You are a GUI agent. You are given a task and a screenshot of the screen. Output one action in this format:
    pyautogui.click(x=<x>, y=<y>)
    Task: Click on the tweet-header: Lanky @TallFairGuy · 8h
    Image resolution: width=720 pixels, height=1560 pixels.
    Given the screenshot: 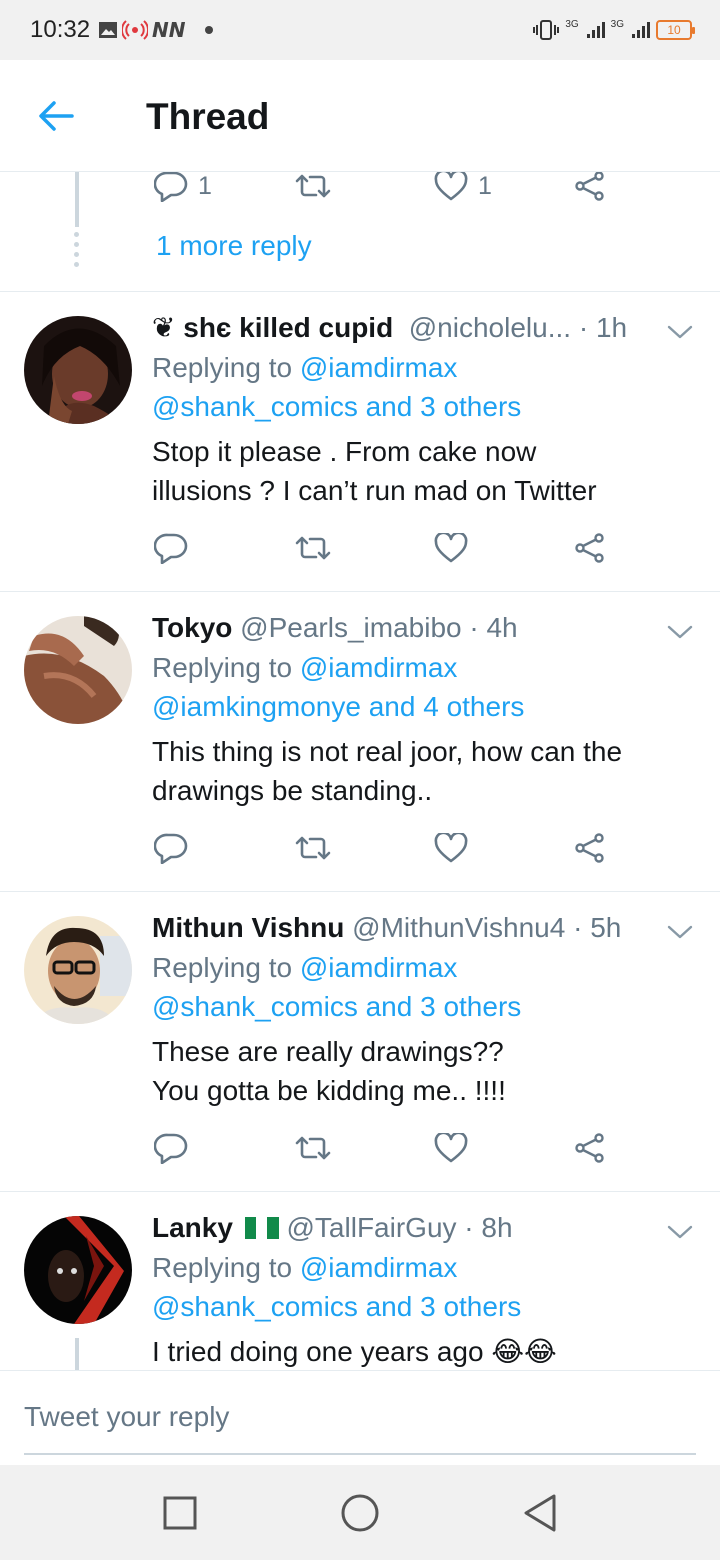 What is the action you would take?
    pyautogui.click(x=407, y=1228)
    